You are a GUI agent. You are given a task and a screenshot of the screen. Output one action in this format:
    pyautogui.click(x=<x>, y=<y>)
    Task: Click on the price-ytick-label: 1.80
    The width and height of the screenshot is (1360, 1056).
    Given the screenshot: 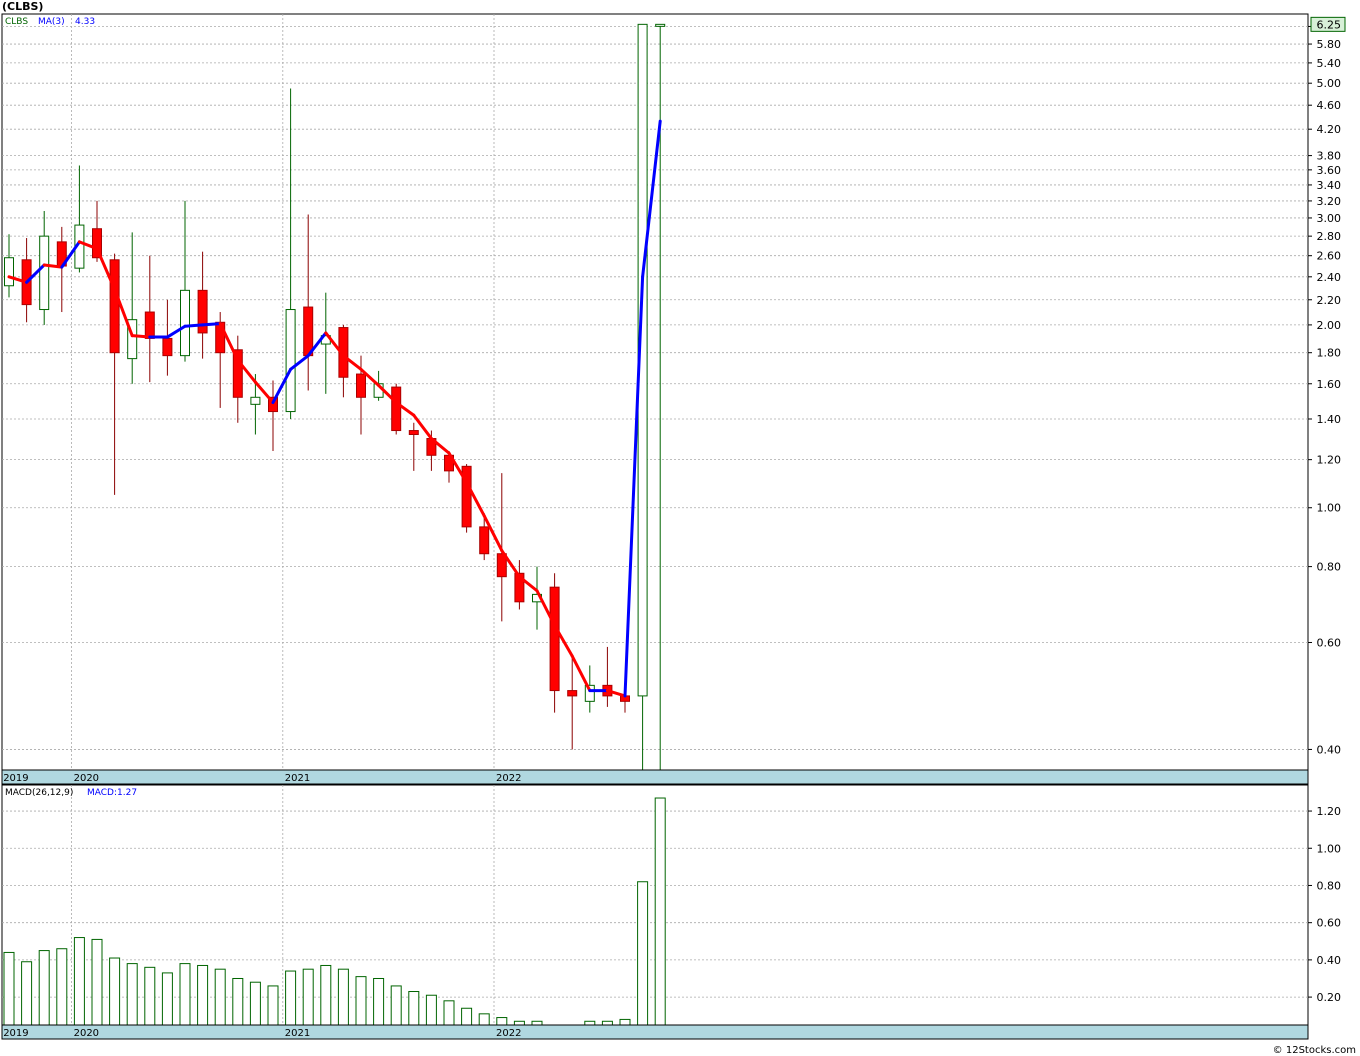 What is the action you would take?
    pyautogui.click(x=1329, y=353)
    